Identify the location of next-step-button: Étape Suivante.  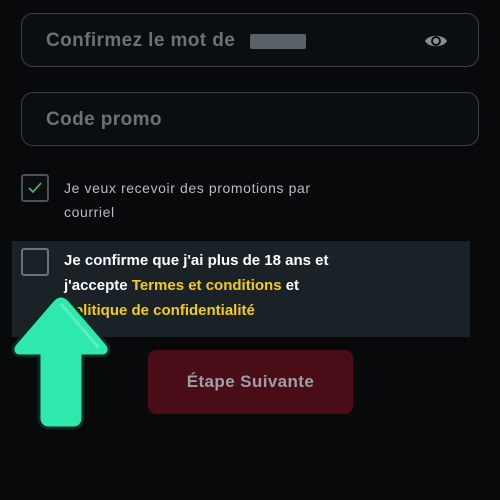
(250, 382).